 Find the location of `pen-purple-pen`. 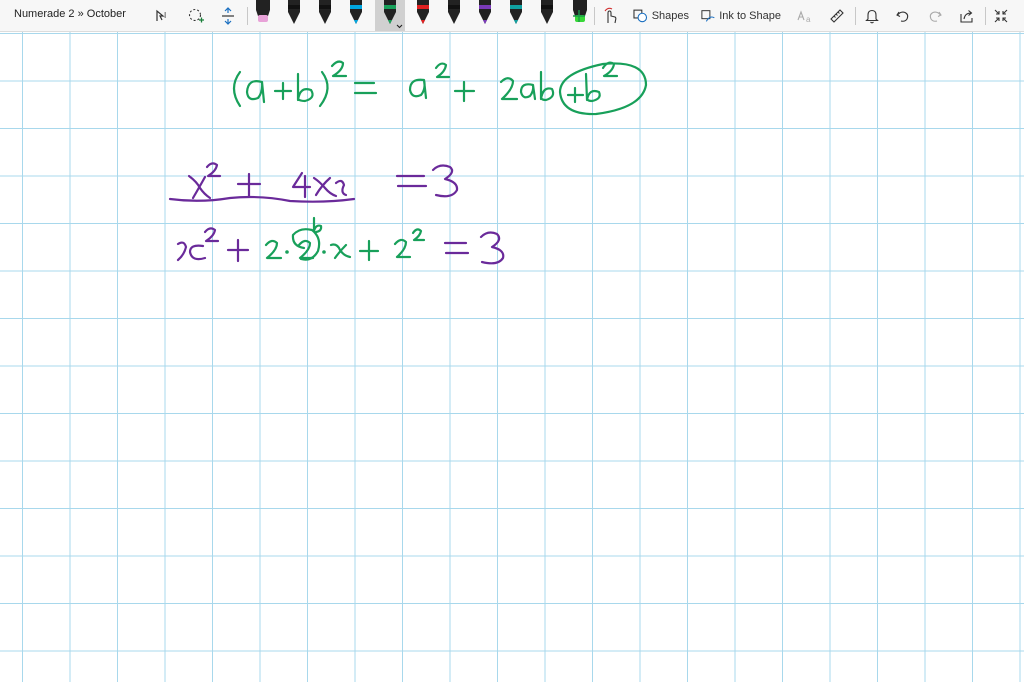

pen-purple-pen is located at coordinates (485, 15).